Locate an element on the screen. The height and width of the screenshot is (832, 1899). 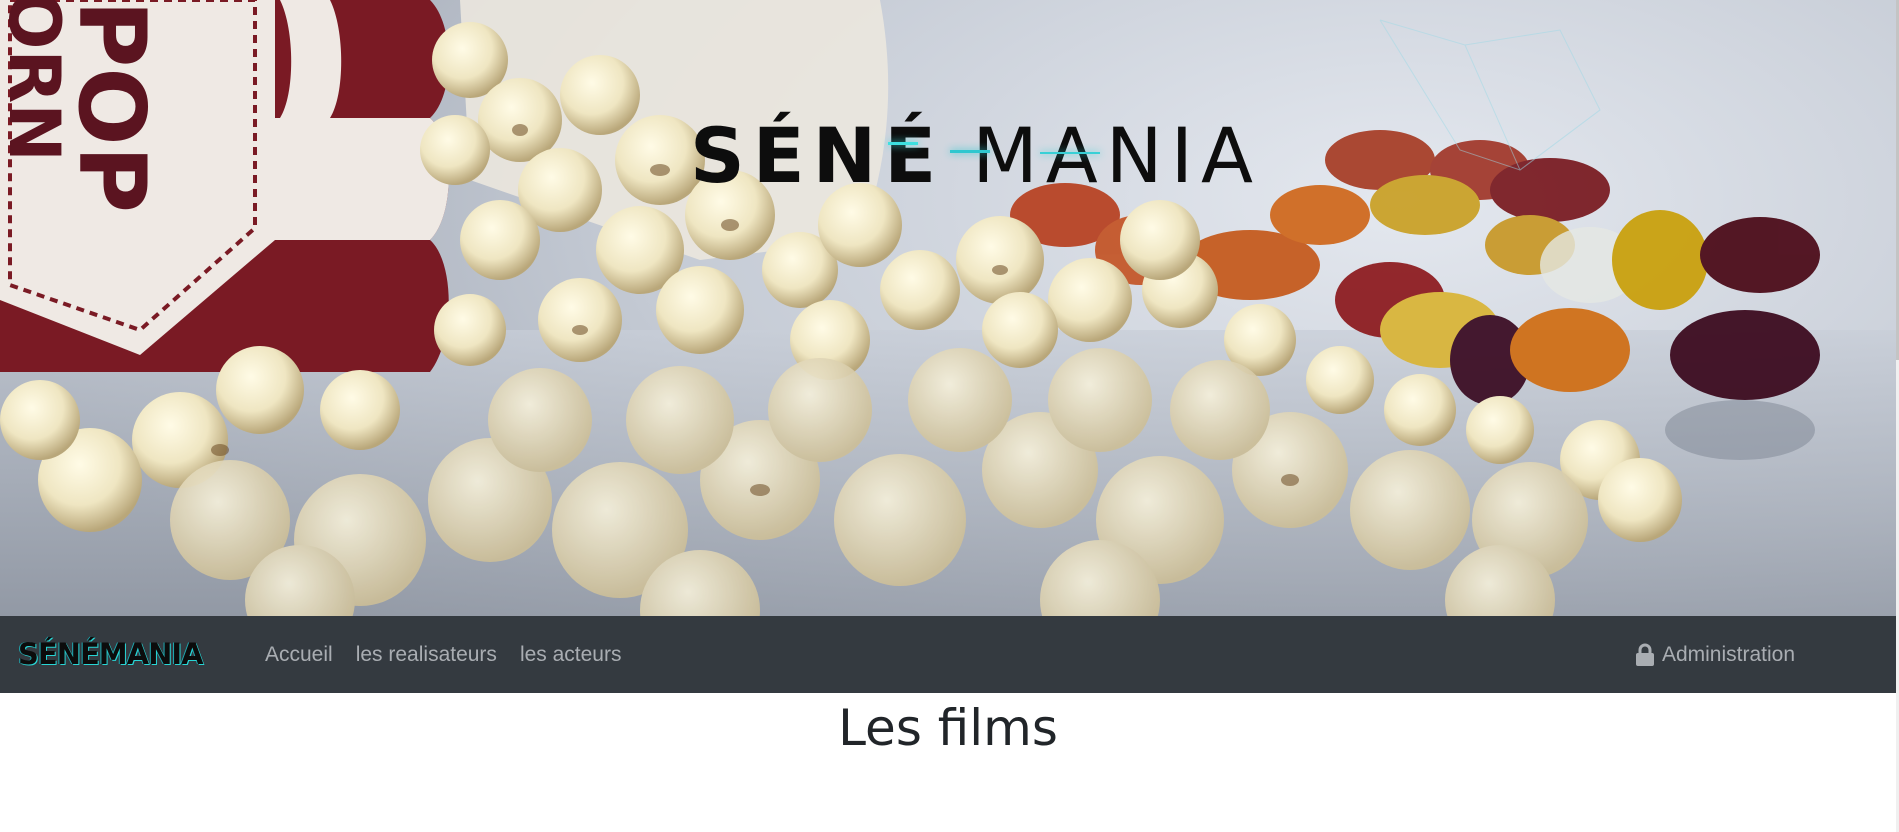
admin-link: Administration is located at coordinates (1715, 654).